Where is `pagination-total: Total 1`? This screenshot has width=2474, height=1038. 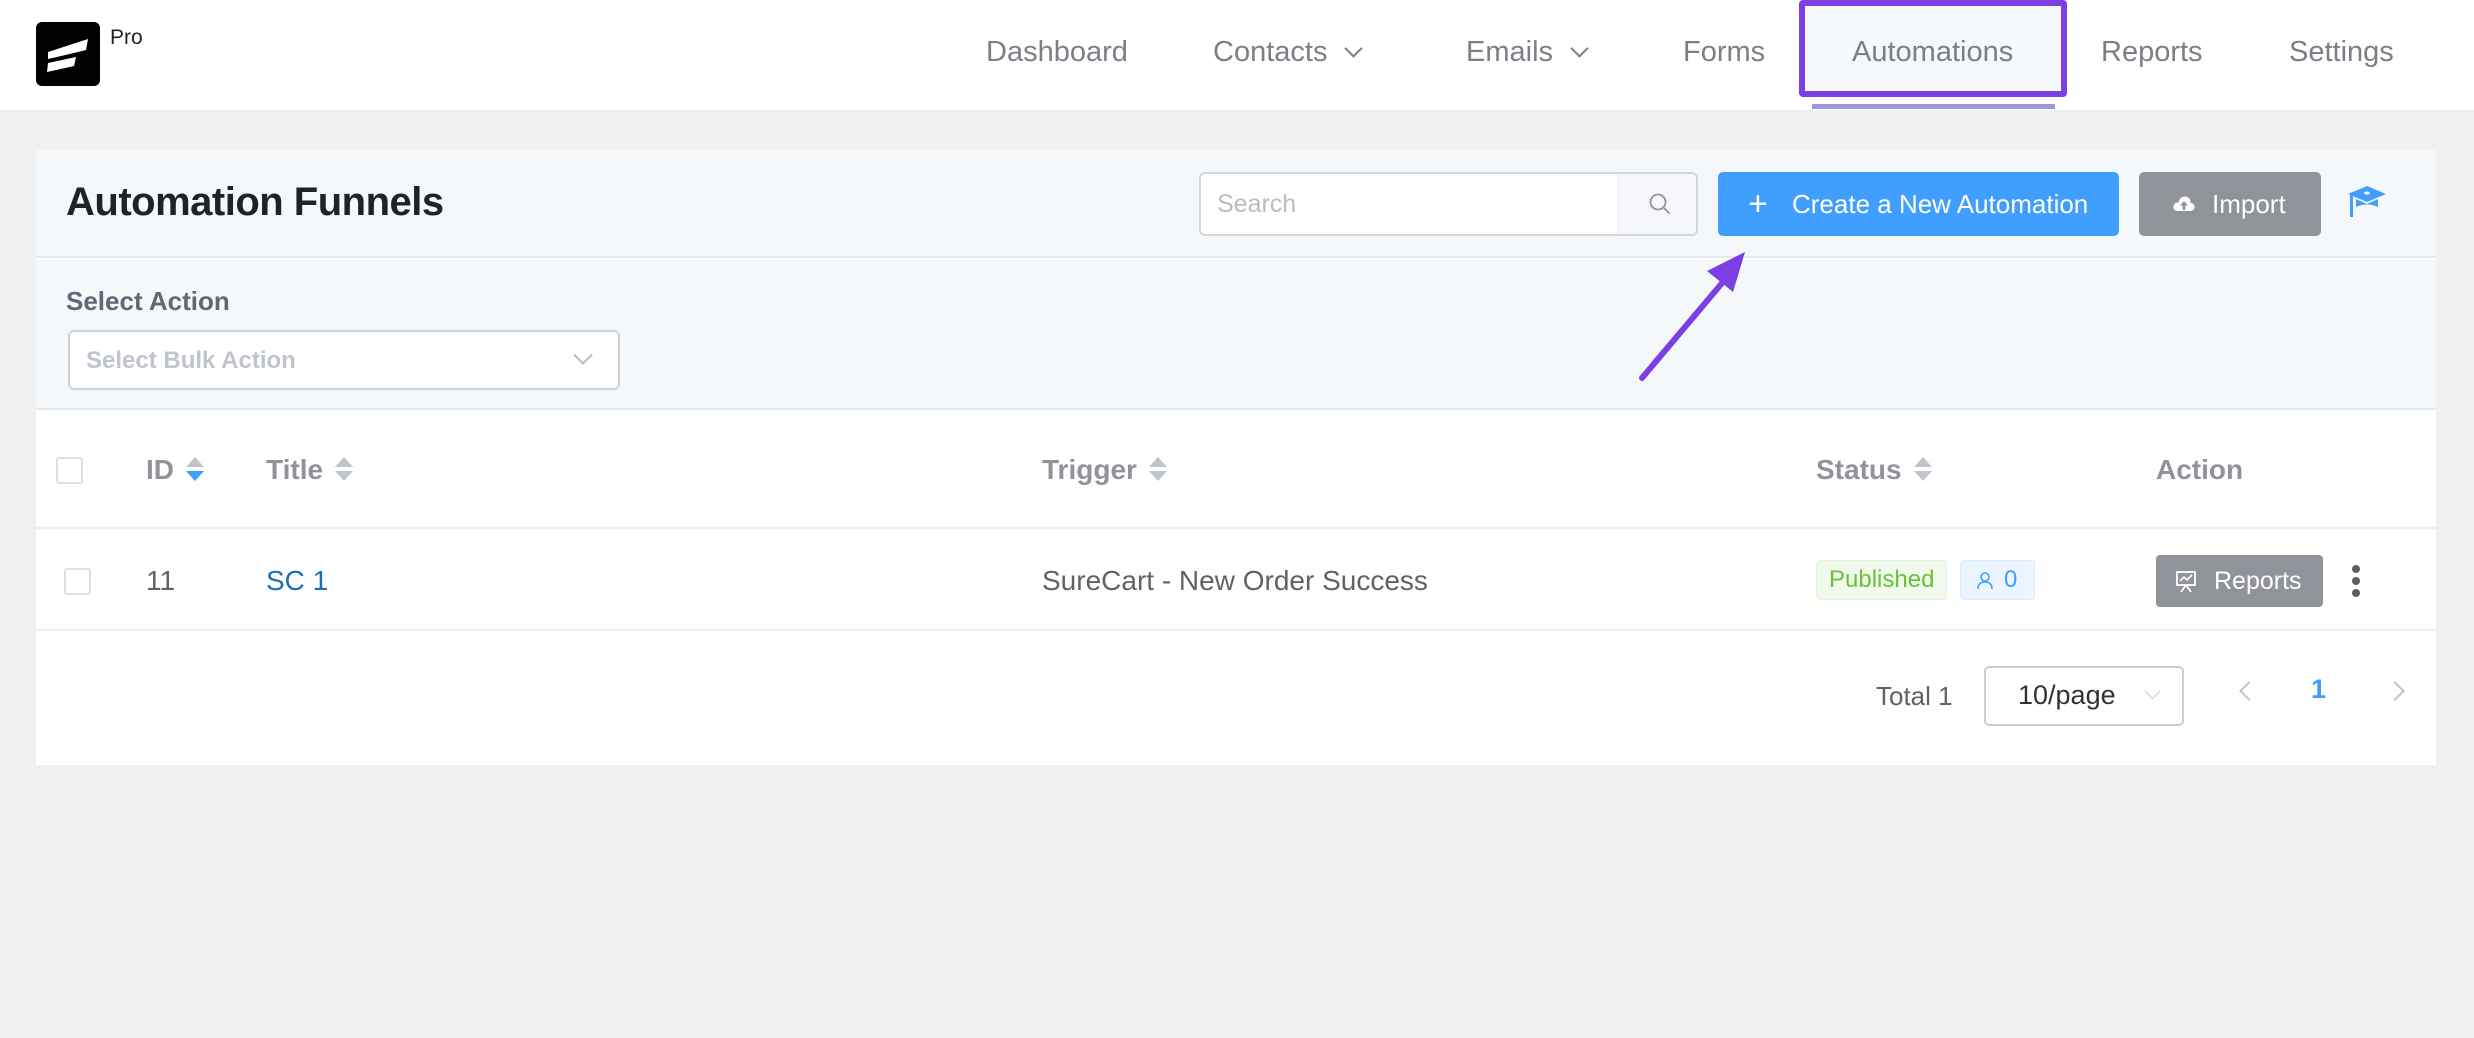
pagination-total: Total 1 is located at coordinates (1914, 696).